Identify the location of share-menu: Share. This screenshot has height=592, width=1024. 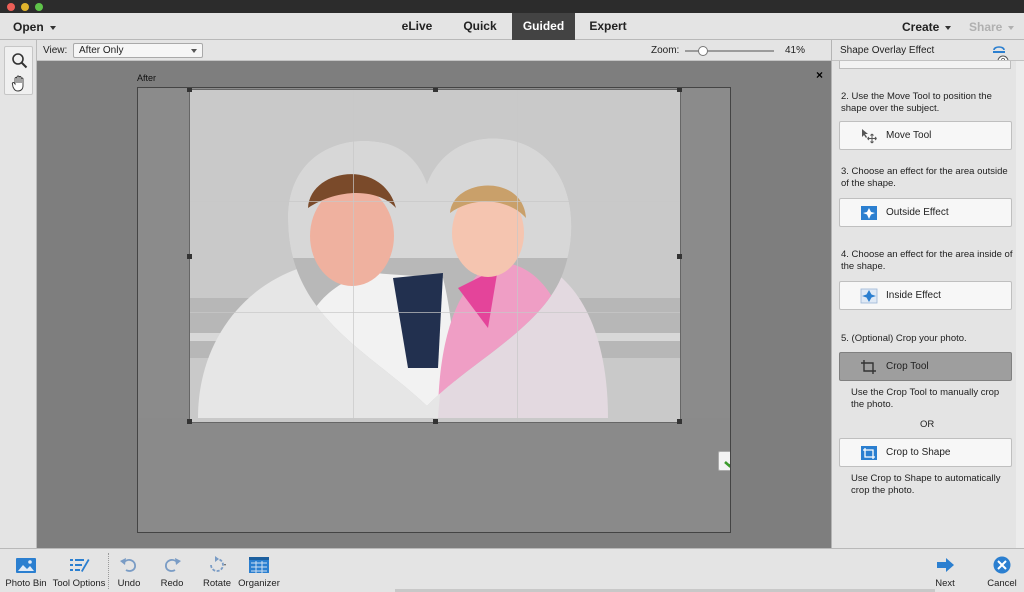
(992, 27).